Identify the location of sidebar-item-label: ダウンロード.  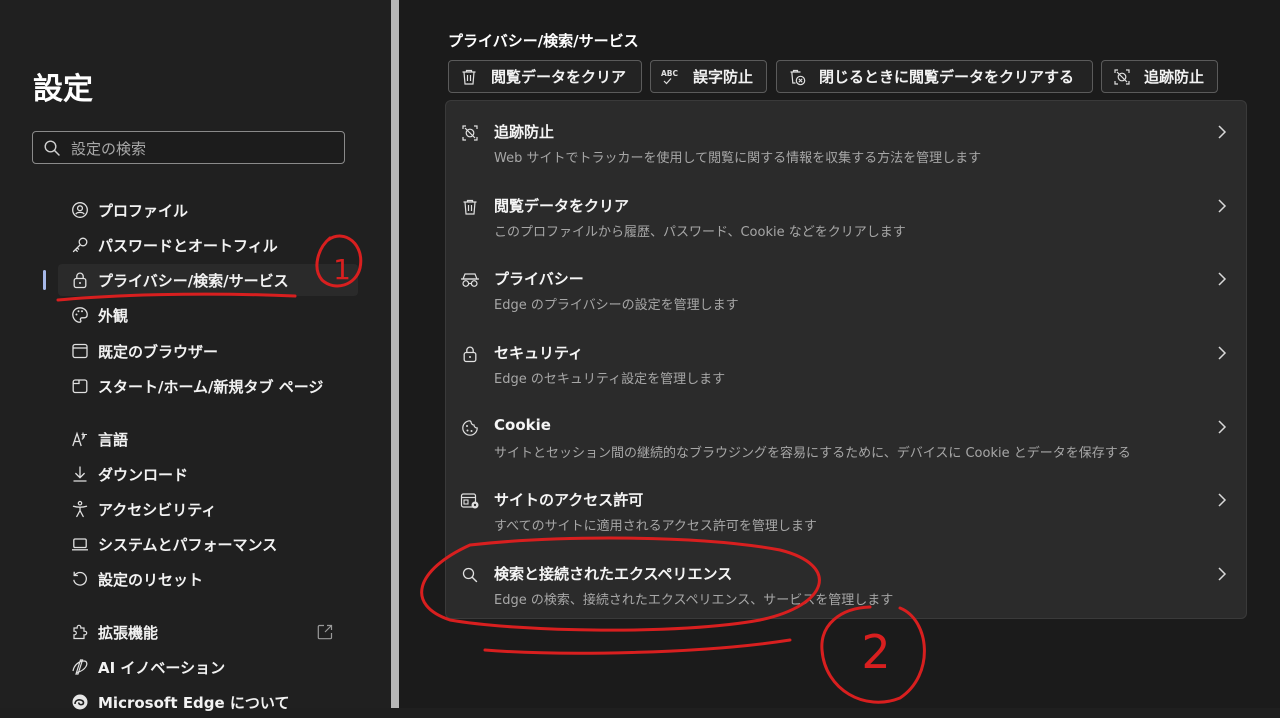
(143, 474).